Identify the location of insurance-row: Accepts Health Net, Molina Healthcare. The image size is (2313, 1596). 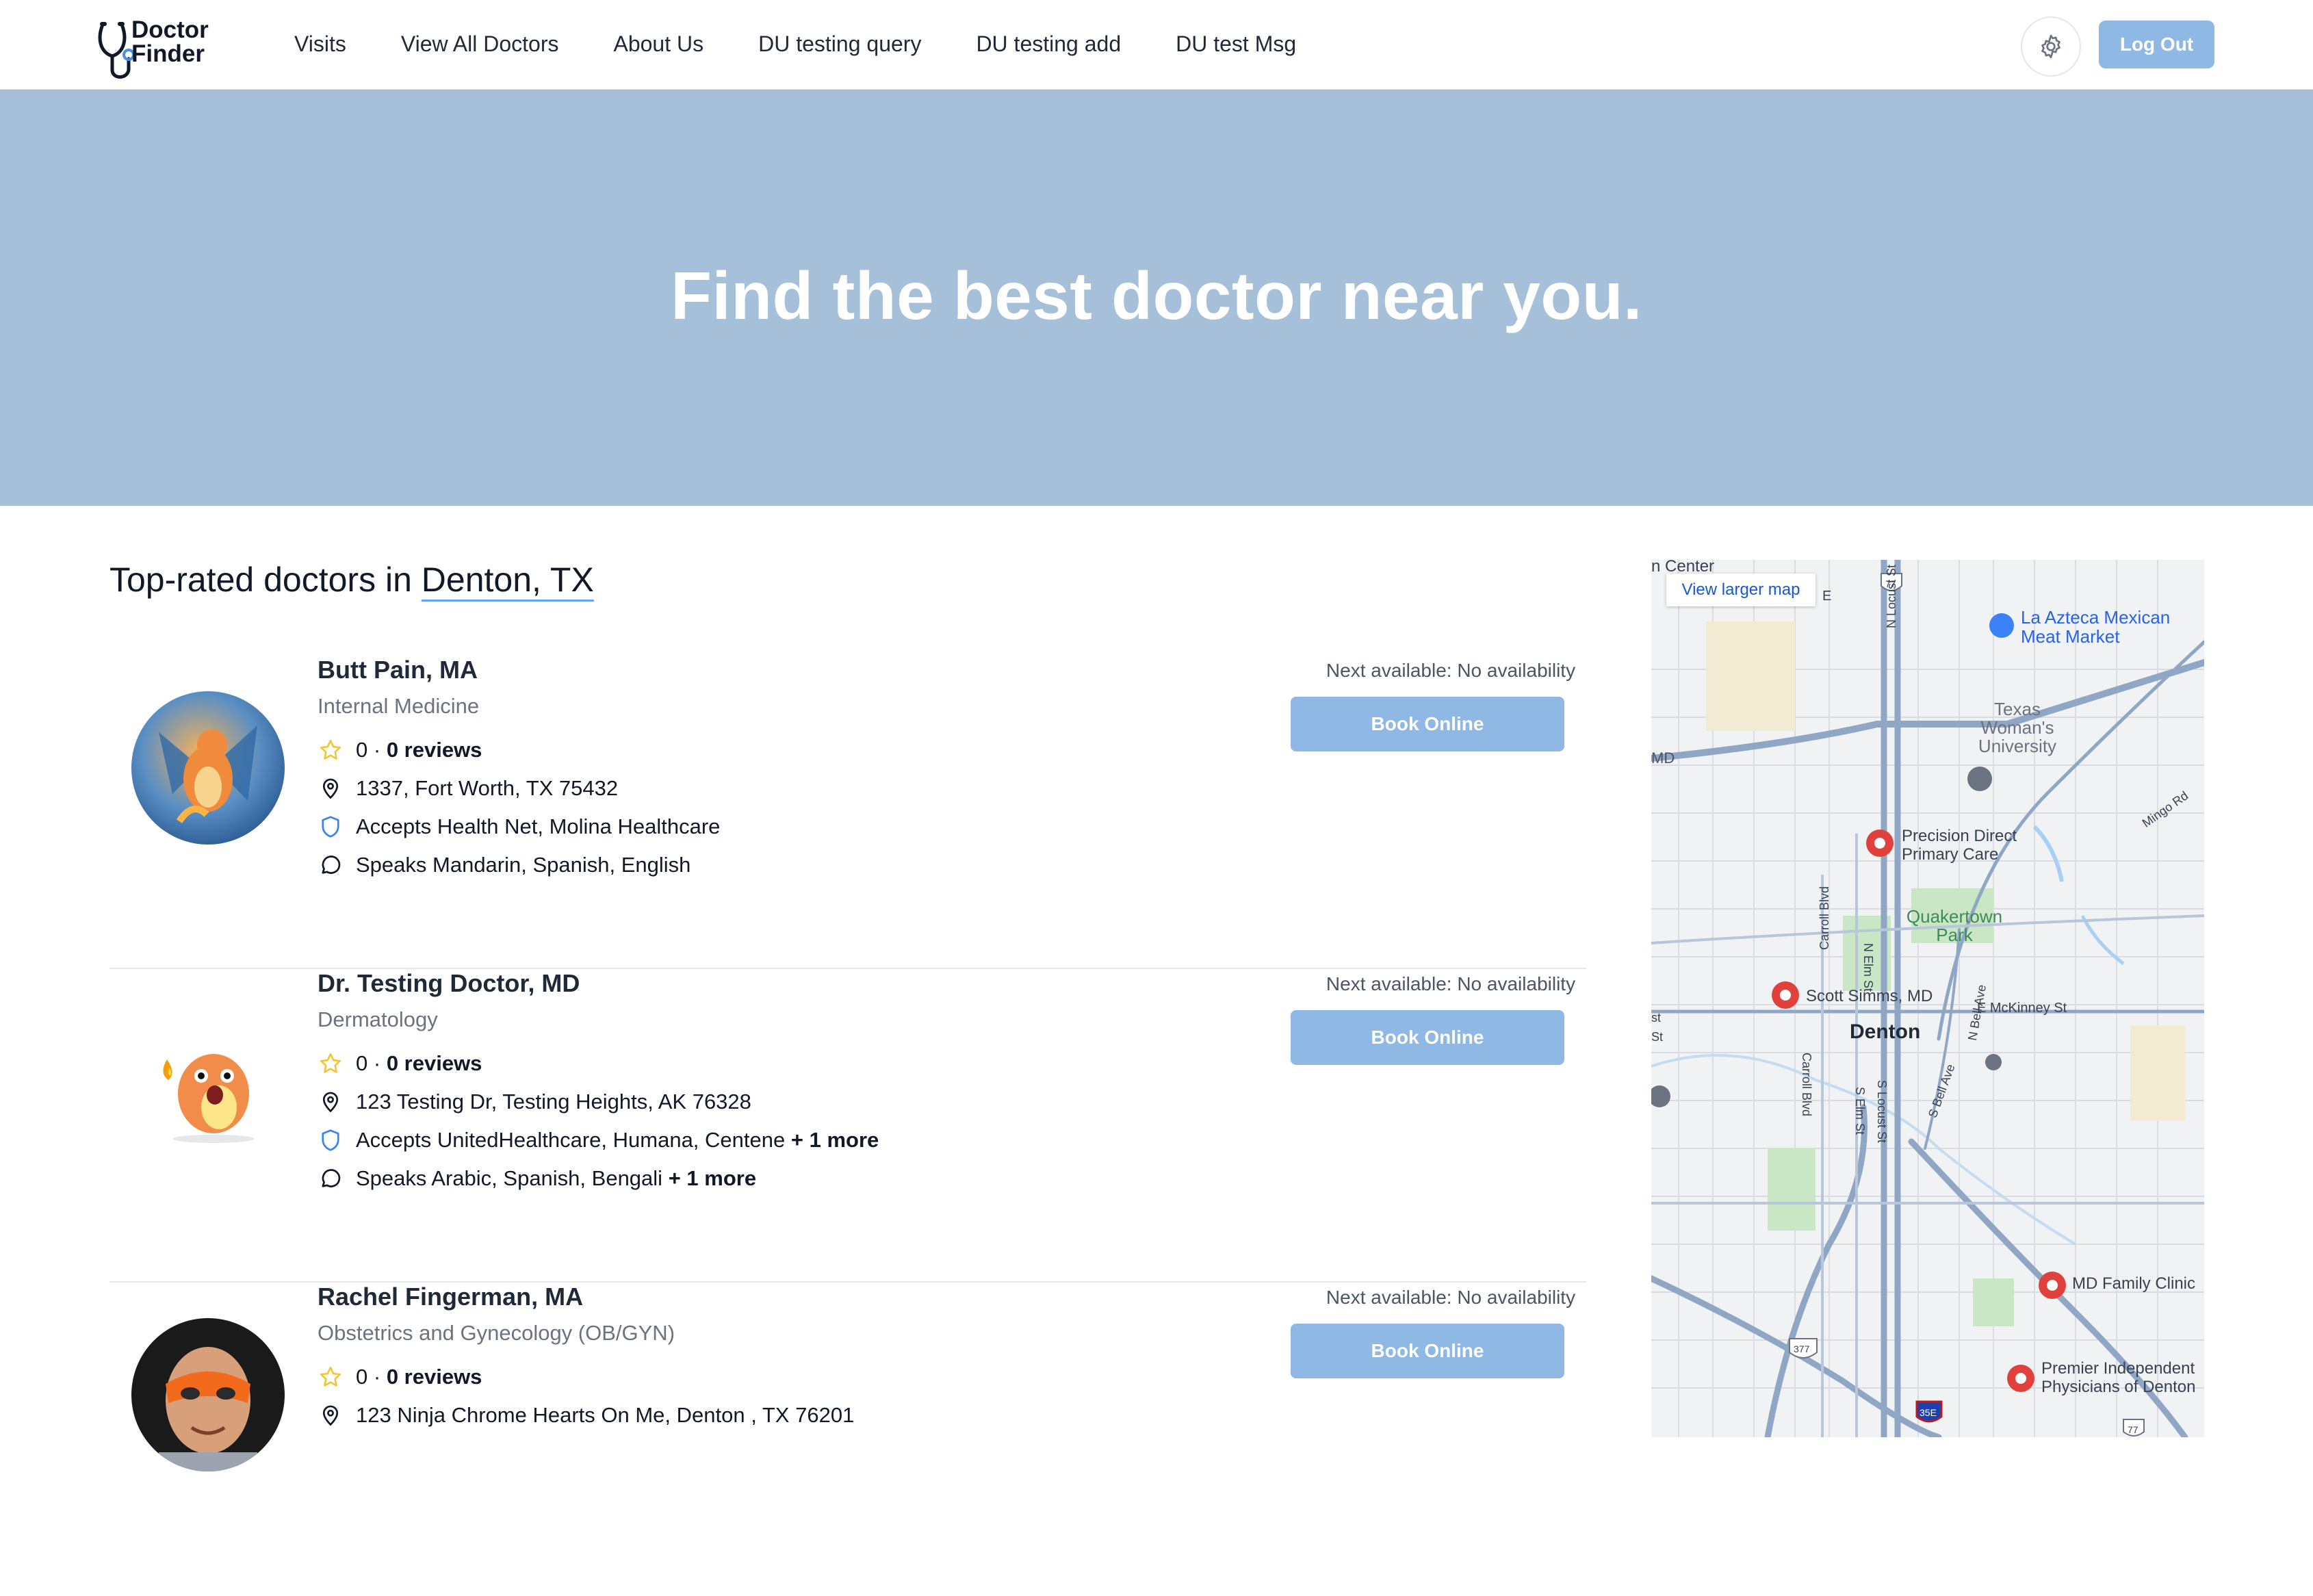
(519, 827).